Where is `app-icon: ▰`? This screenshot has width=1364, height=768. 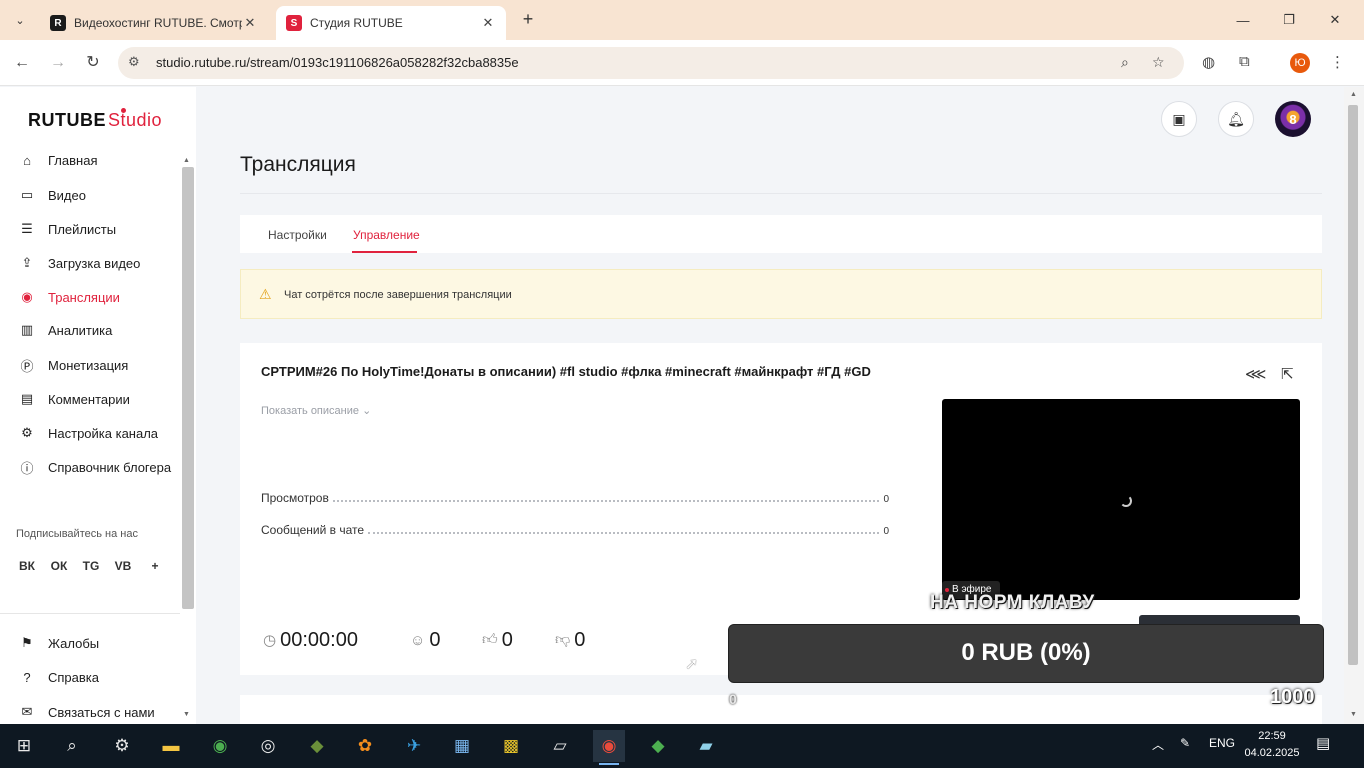
app-icon: ▰ is located at coordinates (706, 746).